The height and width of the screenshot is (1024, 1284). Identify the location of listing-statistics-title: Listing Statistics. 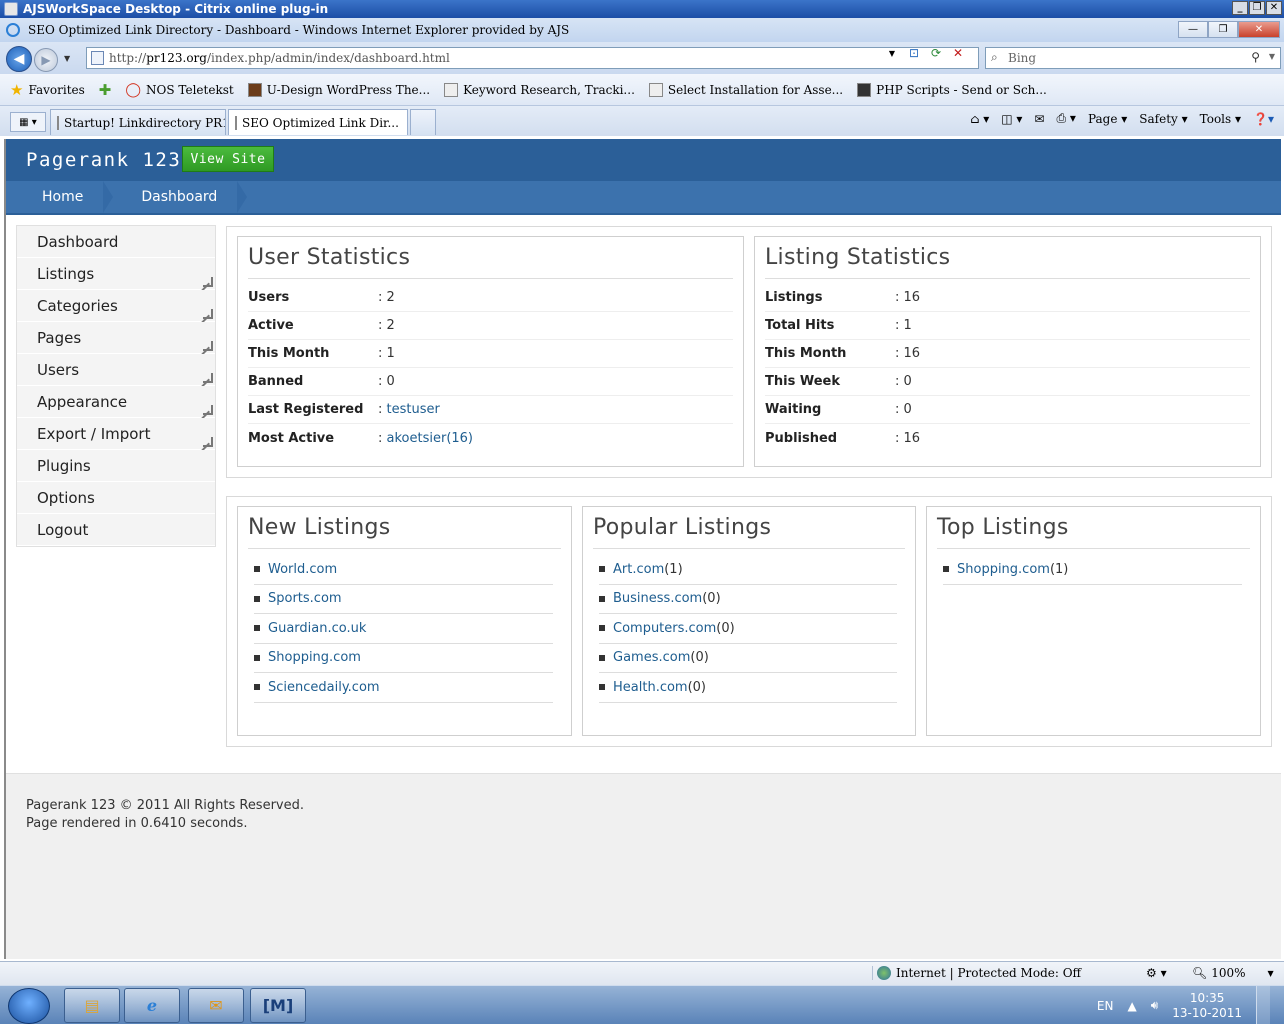
(1007, 258).